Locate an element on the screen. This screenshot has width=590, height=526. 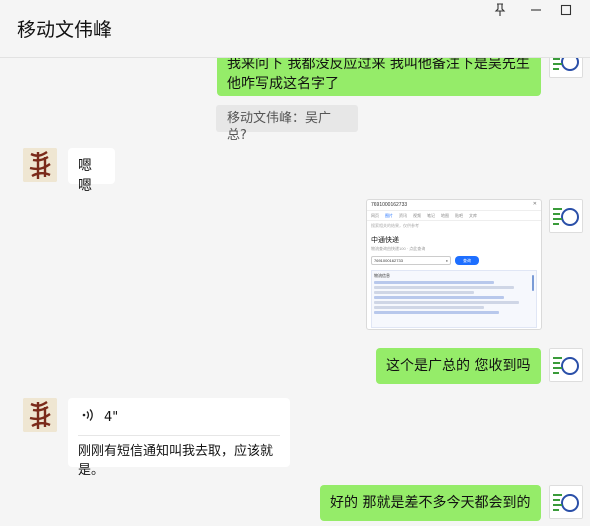
screenshot-tab: 地图 is located at coordinates (445, 215).